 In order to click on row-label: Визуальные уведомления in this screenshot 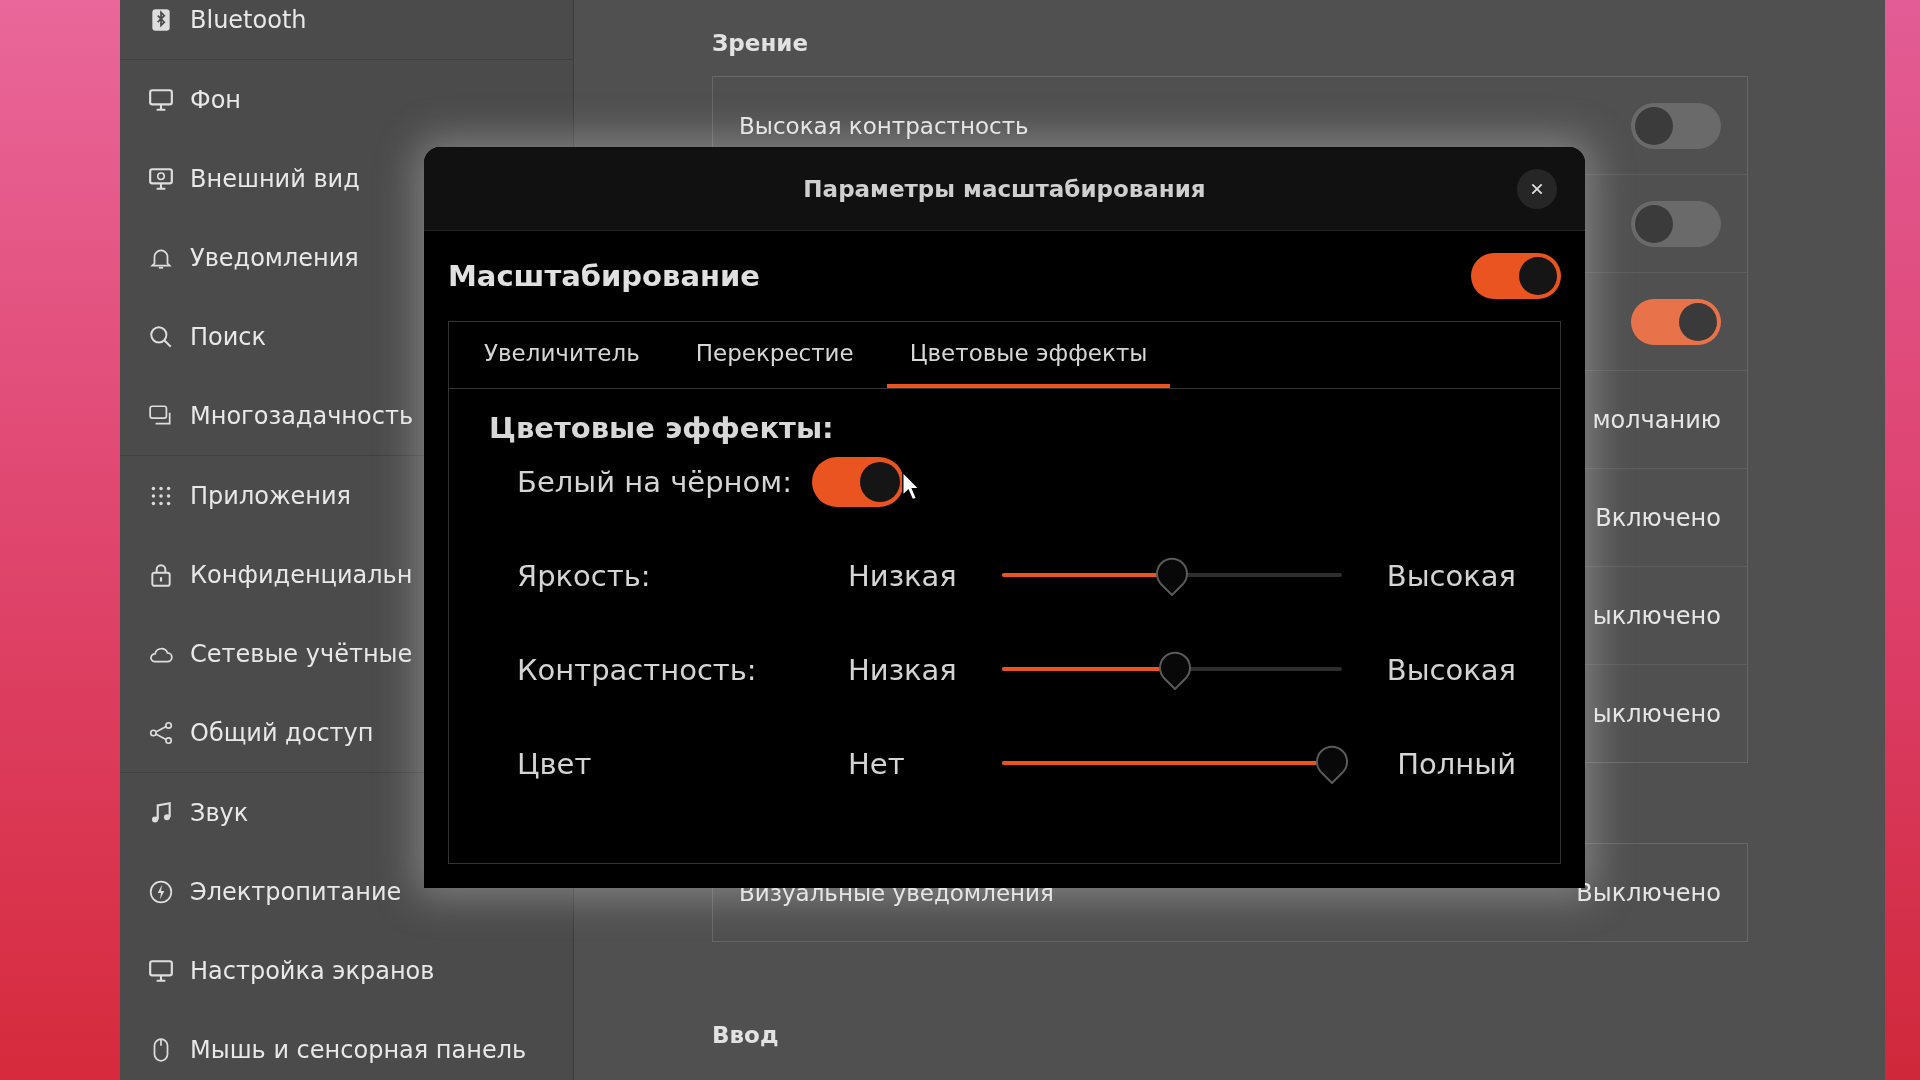, I will do `click(896, 892)`.